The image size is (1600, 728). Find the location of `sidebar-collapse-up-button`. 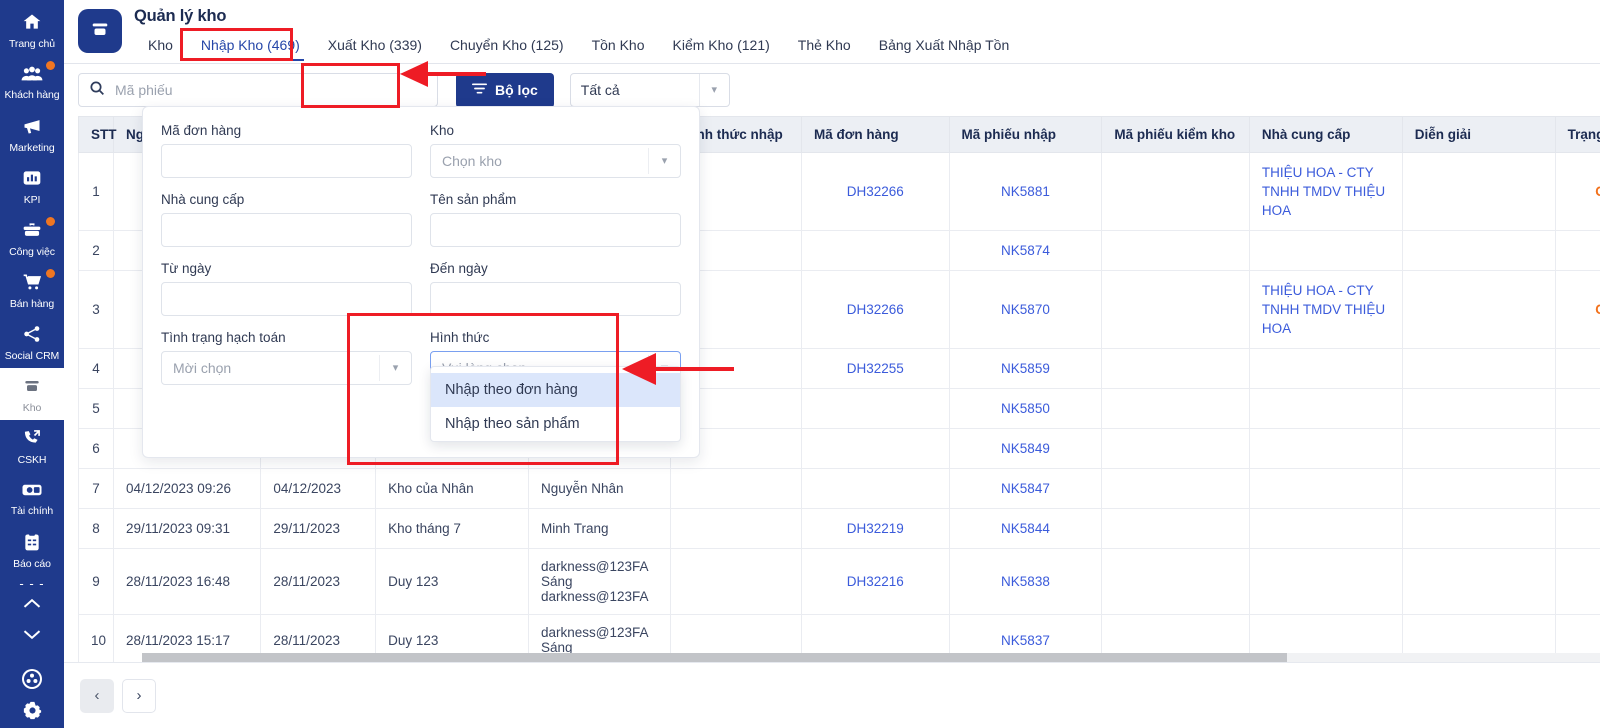

sidebar-collapse-up-button is located at coordinates (32, 605).